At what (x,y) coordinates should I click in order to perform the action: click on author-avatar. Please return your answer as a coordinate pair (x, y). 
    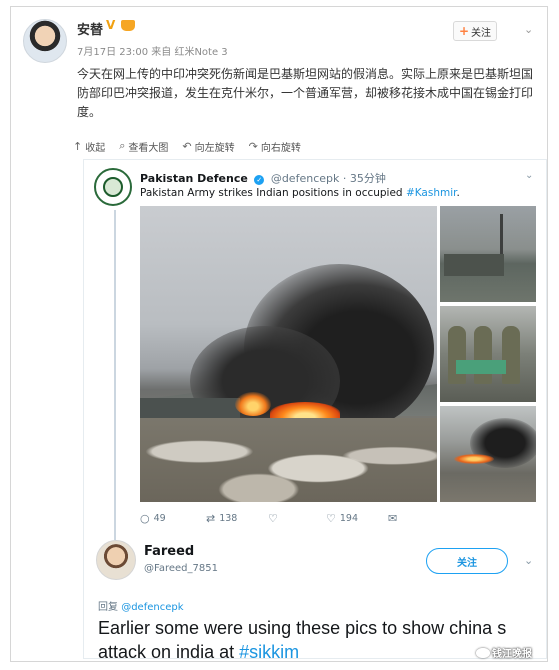
    Looking at the image, I should click on (45, 41).